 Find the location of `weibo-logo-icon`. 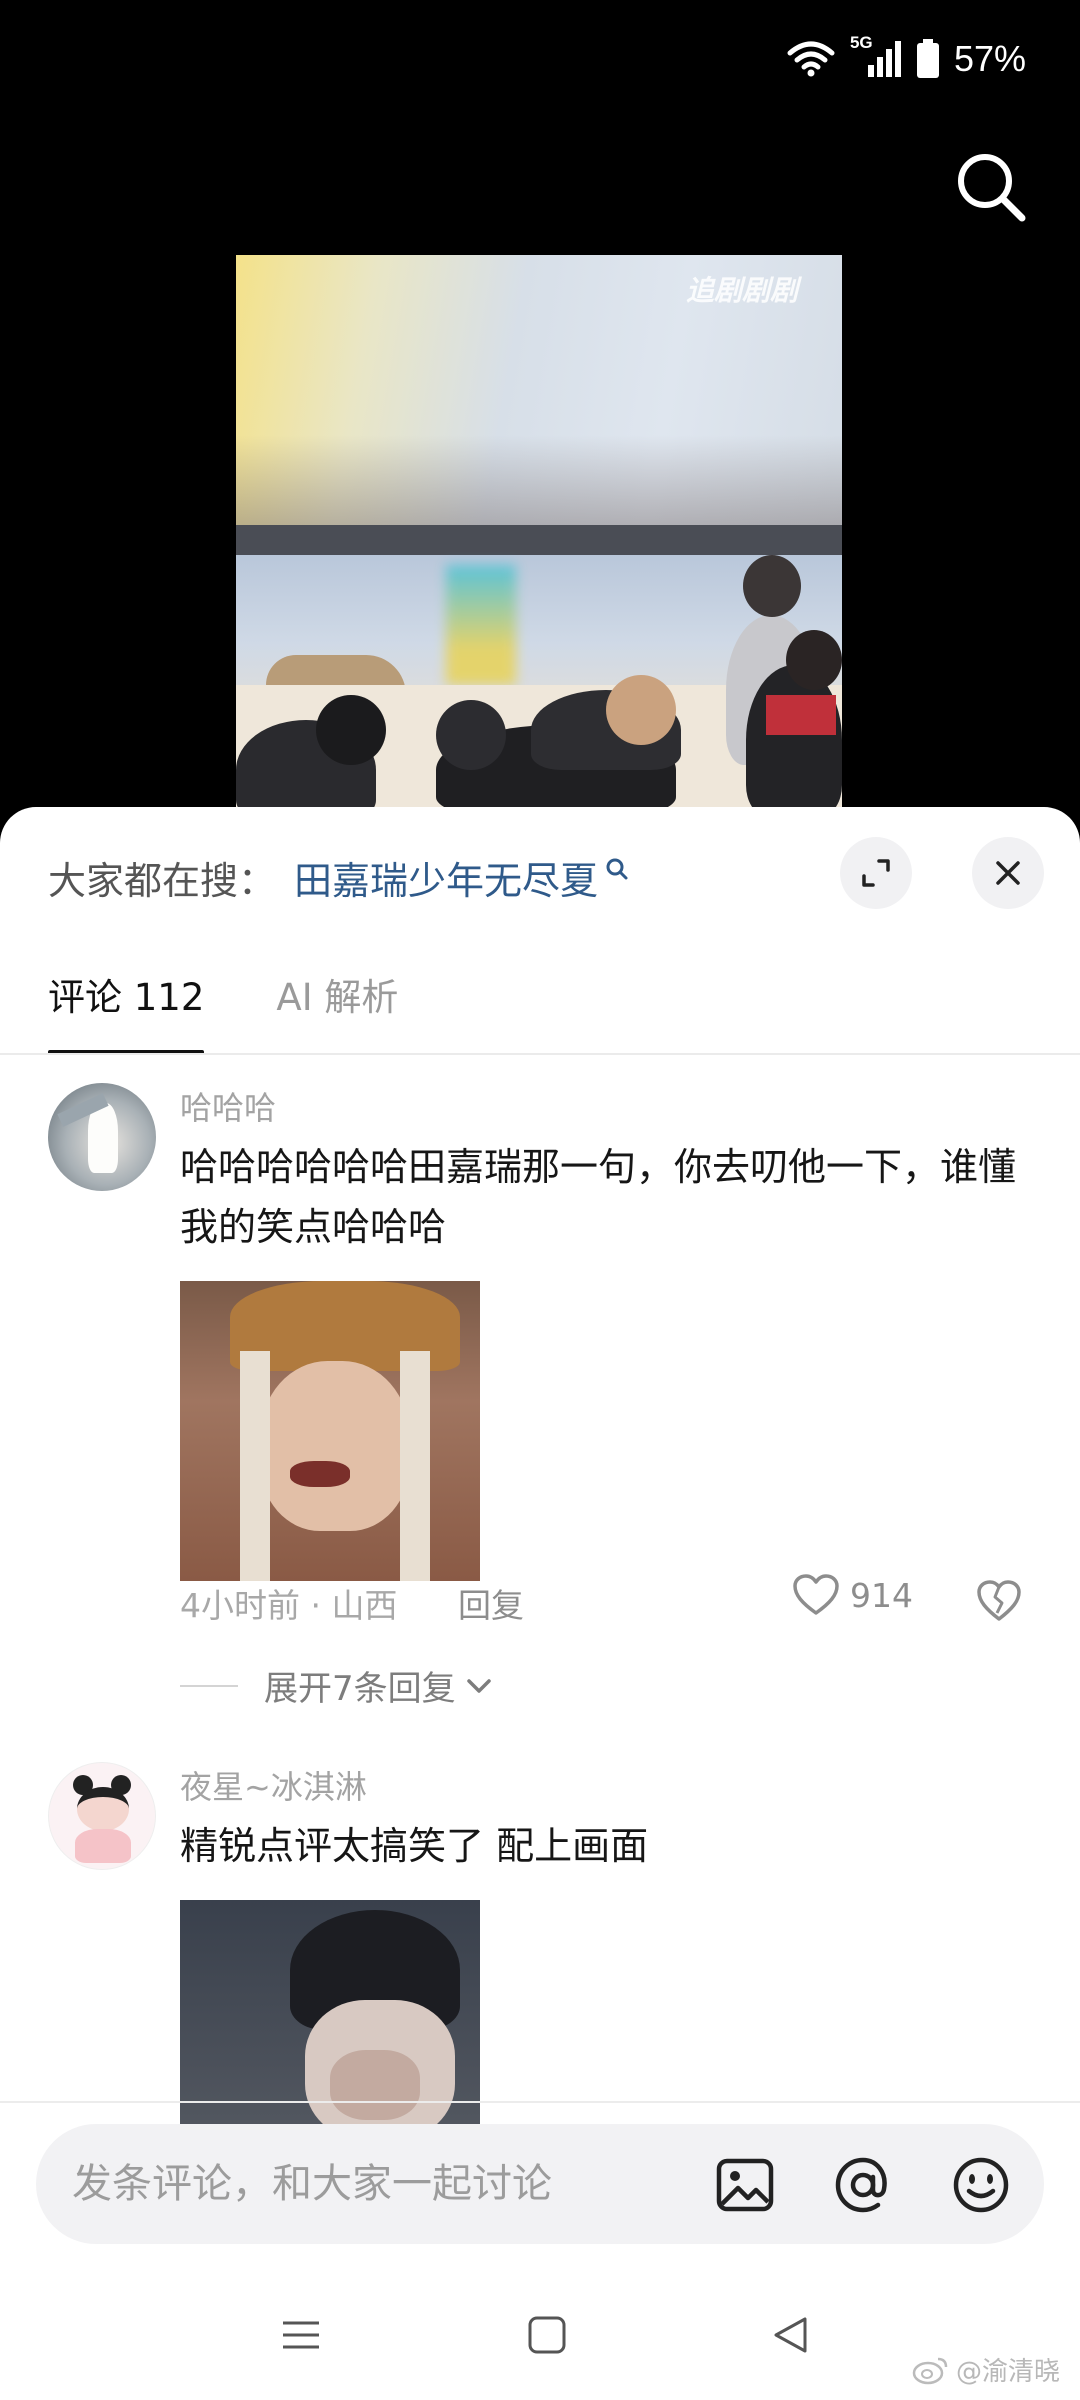

weibo-logo-icon is located at coordinates (930, 2370).